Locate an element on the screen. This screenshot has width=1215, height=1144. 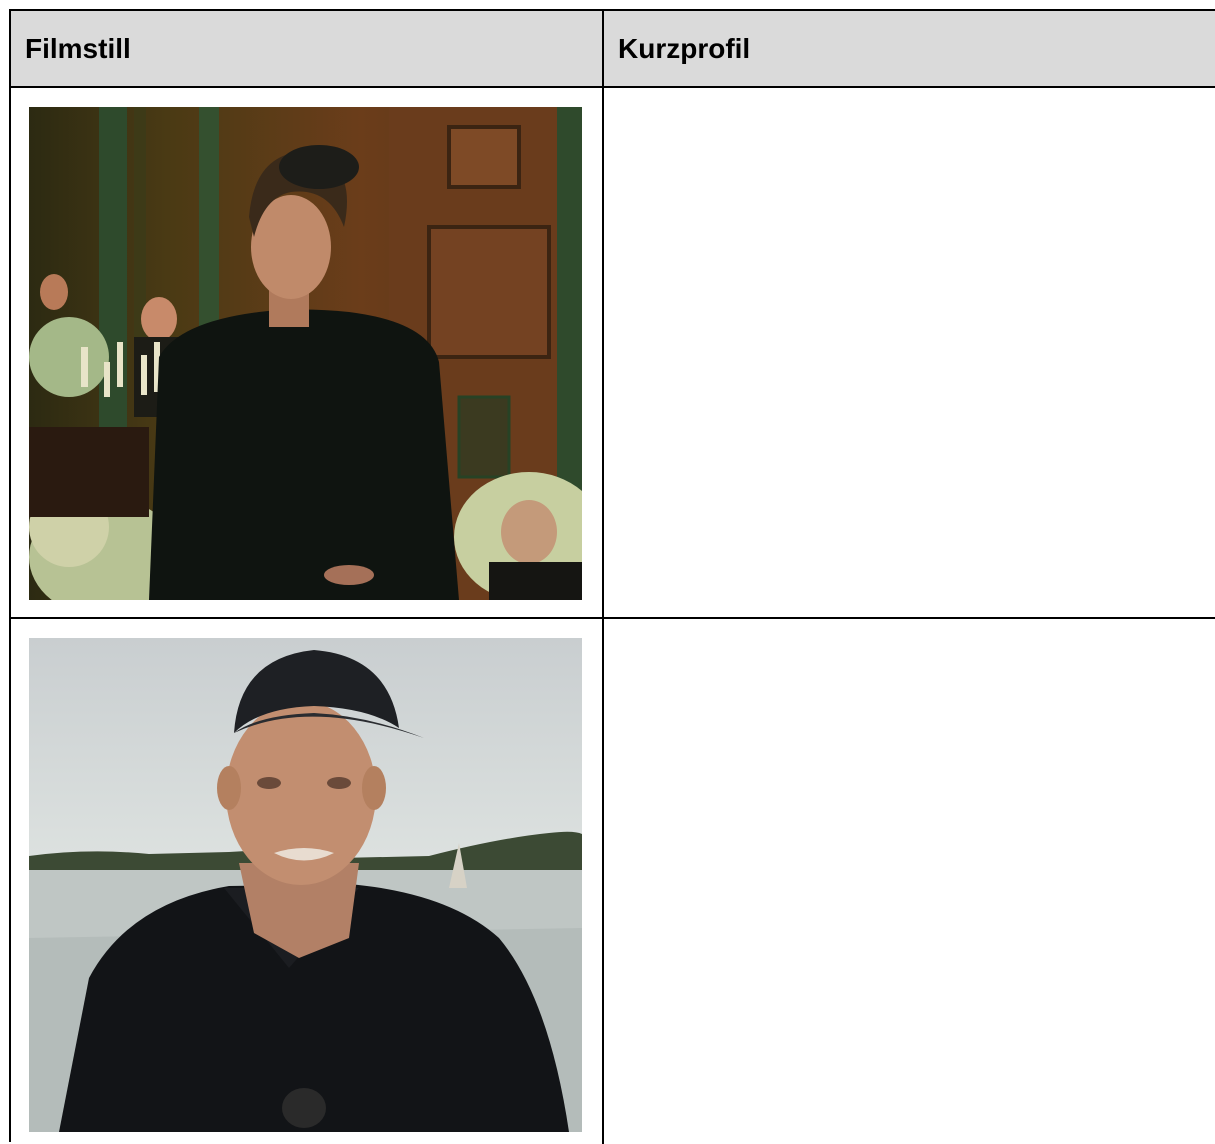
table-header-row: Filmstill Kurzprofil is located at coordinates (613, 49).